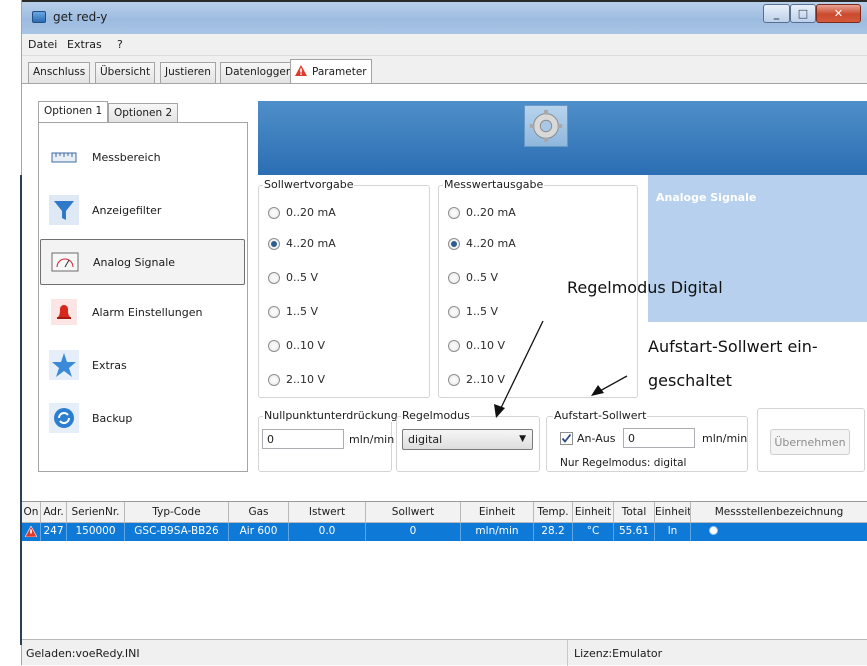 This screenshot has height=666, width=867. Describe the element at coordinates (413, 532) in the screenshot. I see `td-sollwert: 0` at that location.